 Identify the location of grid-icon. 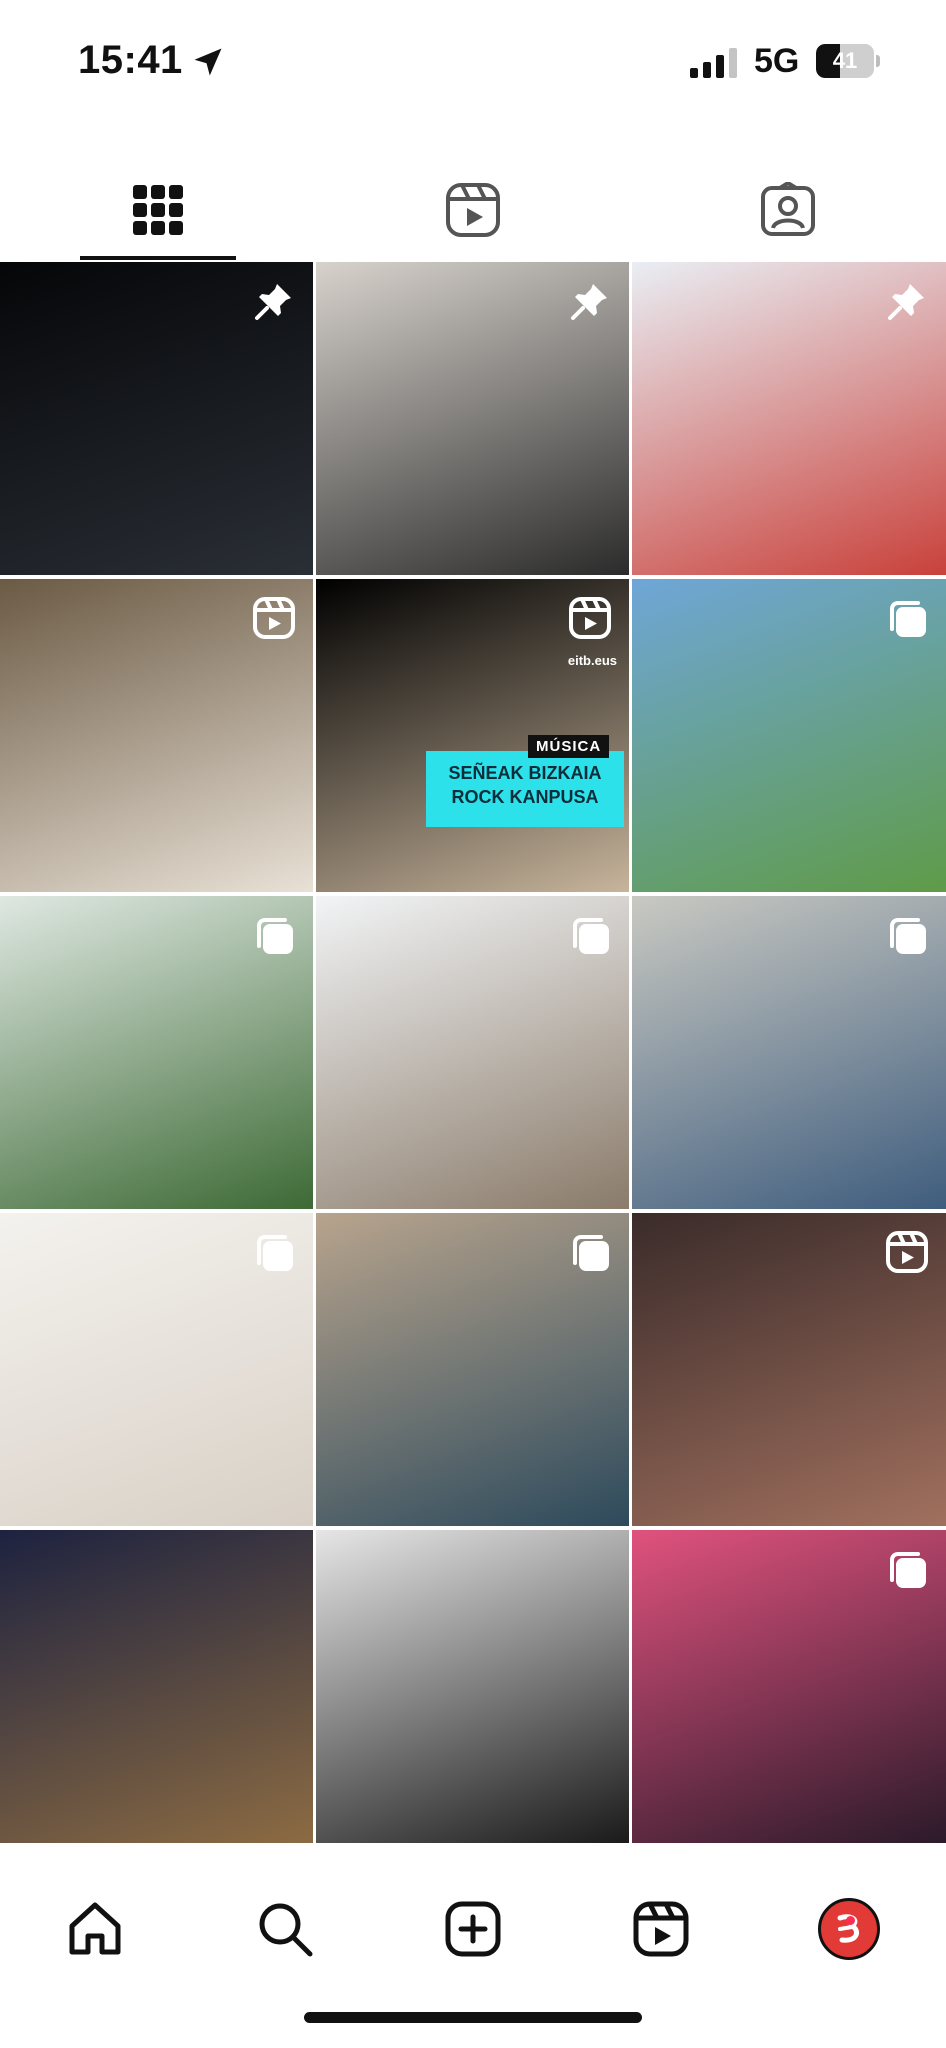
(157, 210).